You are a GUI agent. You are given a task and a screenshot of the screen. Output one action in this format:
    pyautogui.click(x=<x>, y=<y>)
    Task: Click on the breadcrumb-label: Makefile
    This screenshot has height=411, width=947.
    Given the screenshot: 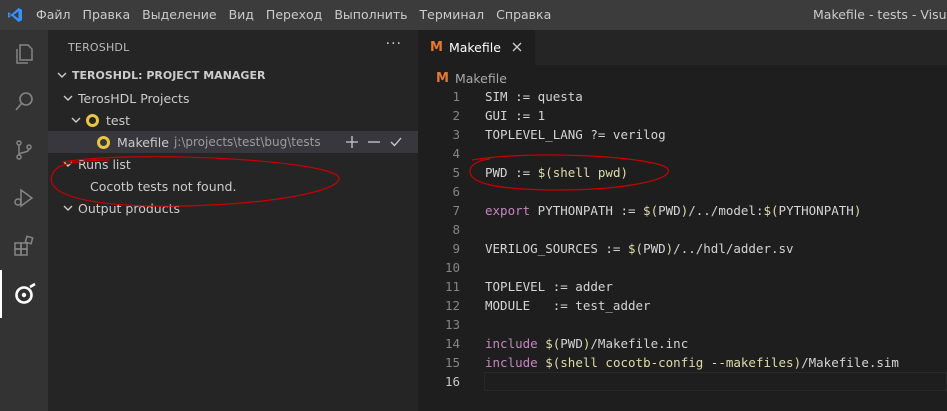 What is the action you would take?
    pyautogui.click(x=480, y=78)
    